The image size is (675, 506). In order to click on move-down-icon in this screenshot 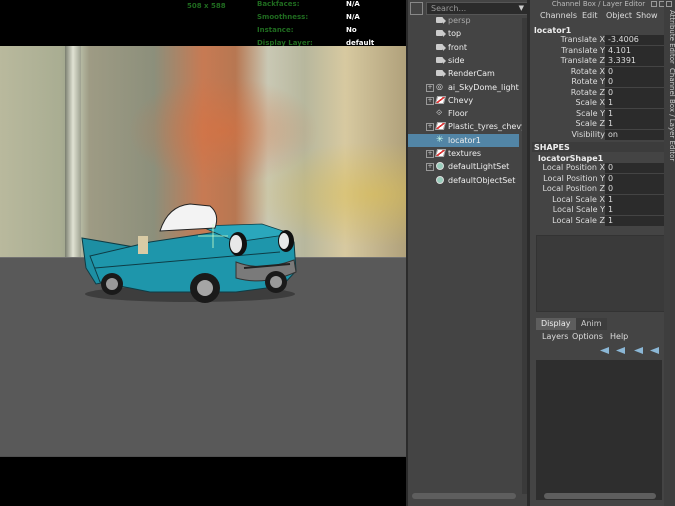, I will do `click(654, 350)`.